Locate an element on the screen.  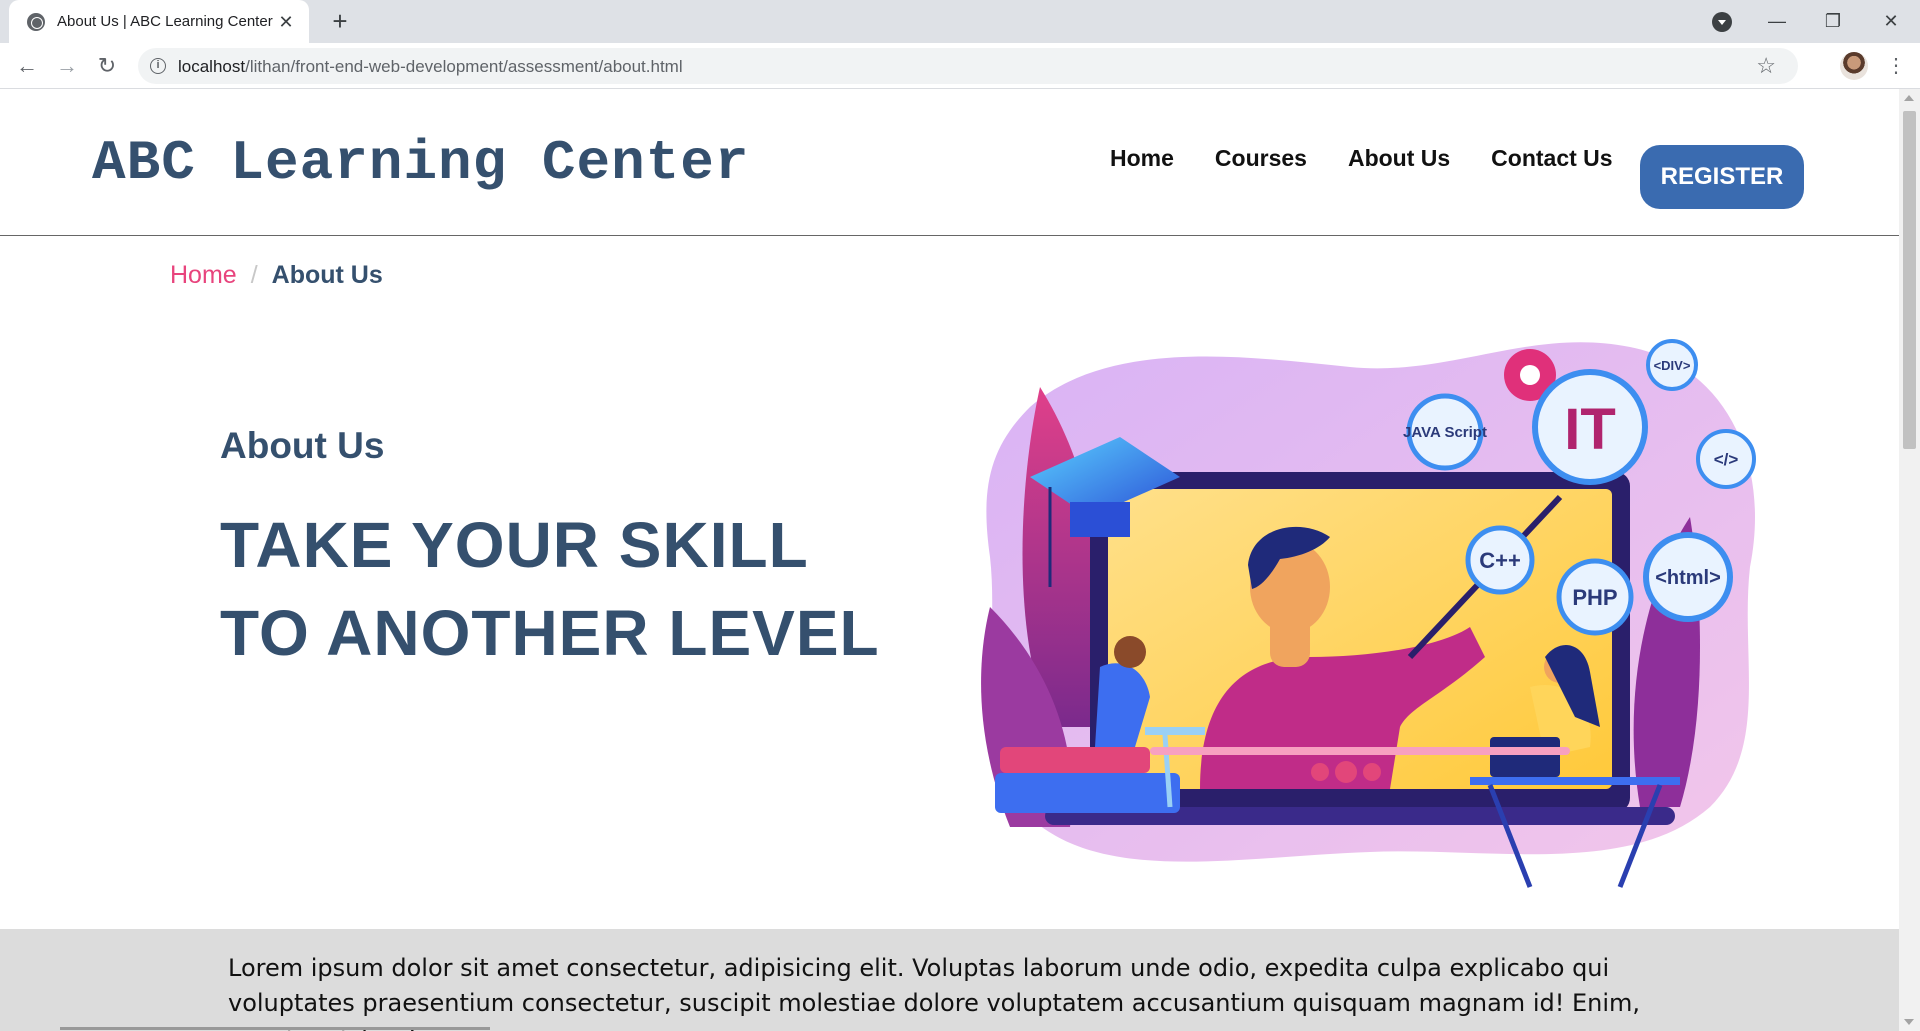
breadcrumb: Home / About Us is located at coordinates (276, 275).